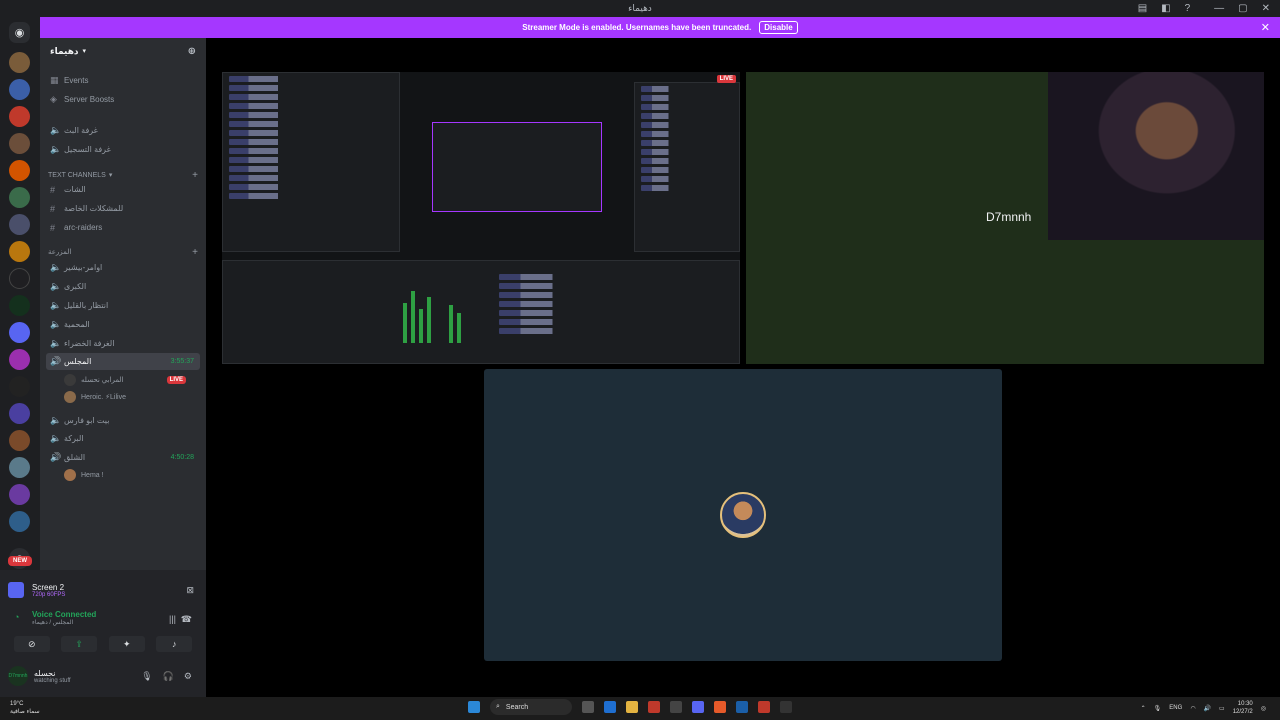  I want to click on text-channel: # الشات, so click(123, 189).